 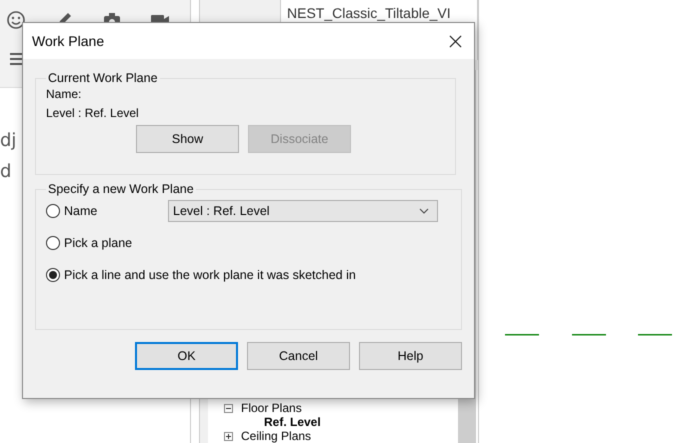 What do you see at coordinates (410, 356) in the screenshot?
I see `dialog-button: Help` at bounding box center [410, 356].